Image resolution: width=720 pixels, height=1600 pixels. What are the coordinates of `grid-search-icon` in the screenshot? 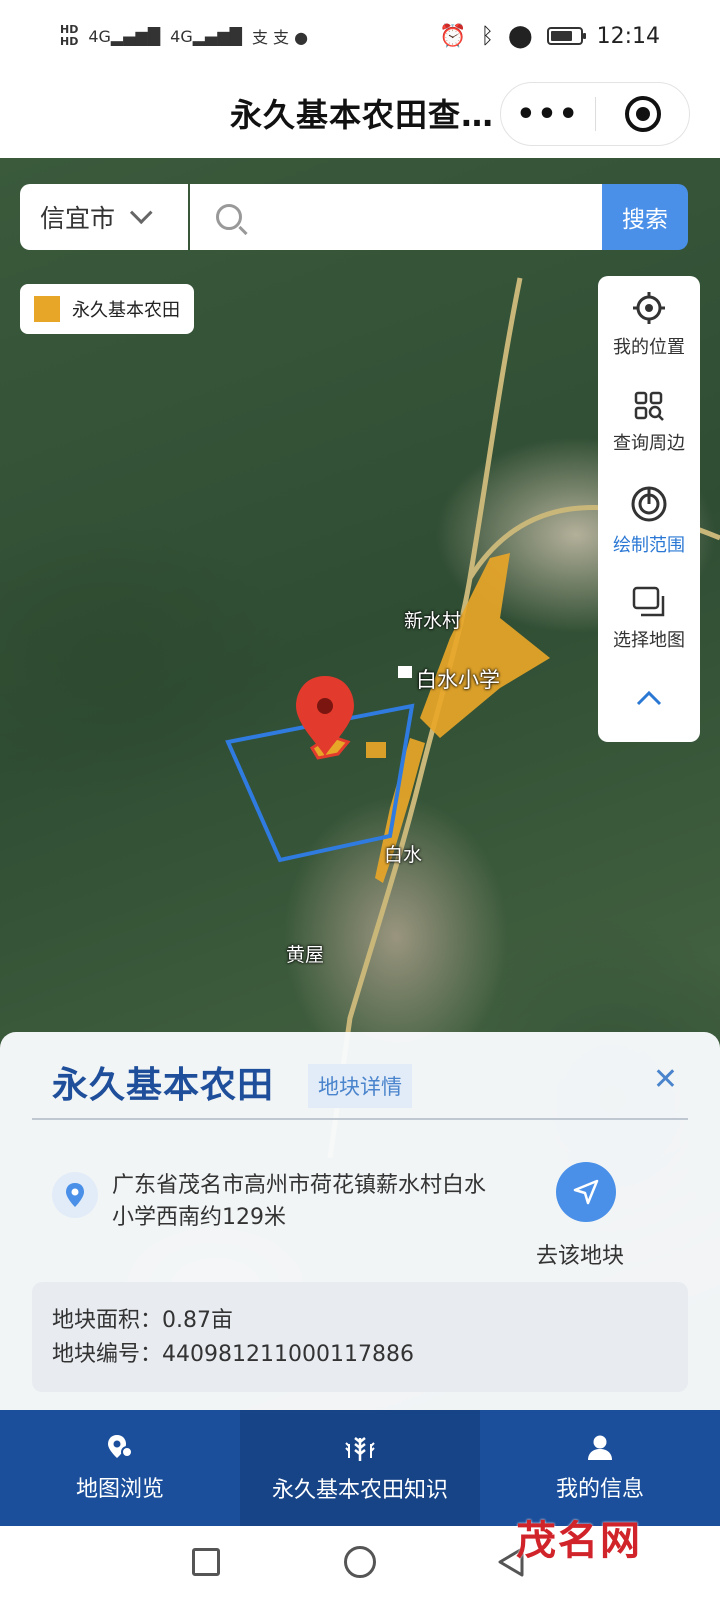 It's located at (649, 406).